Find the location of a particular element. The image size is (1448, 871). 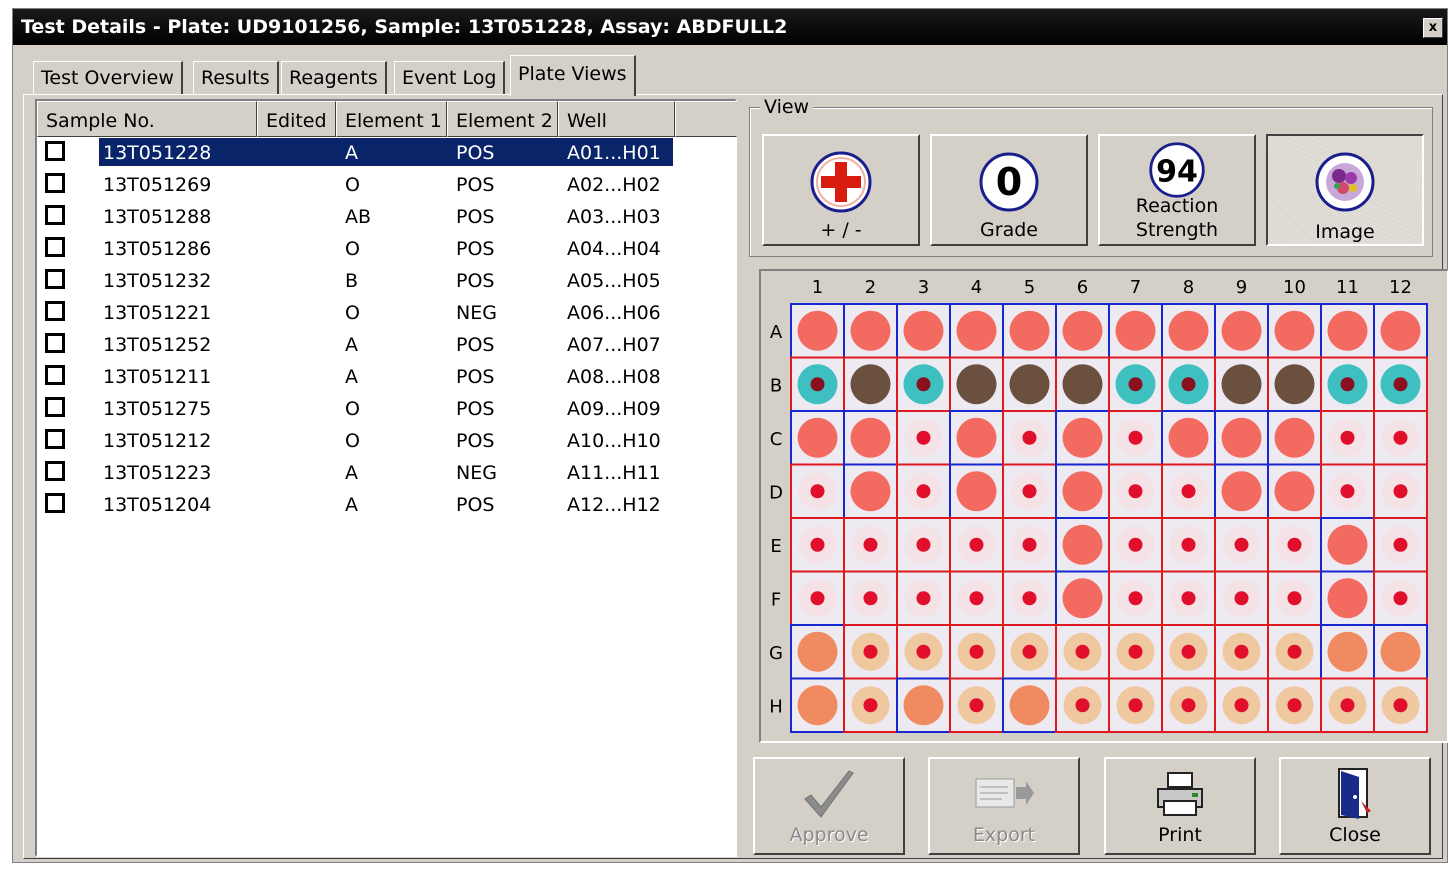

column-header-element-2: Element 2 is located at coordinates (502, 119).